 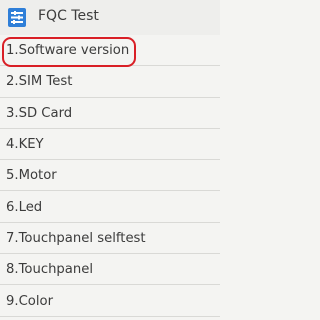 What do you see at coordinates (50, 270) in the screenshot?
I see `list-item-label: 8.Touchpanel` at bounding box center [50, 270].